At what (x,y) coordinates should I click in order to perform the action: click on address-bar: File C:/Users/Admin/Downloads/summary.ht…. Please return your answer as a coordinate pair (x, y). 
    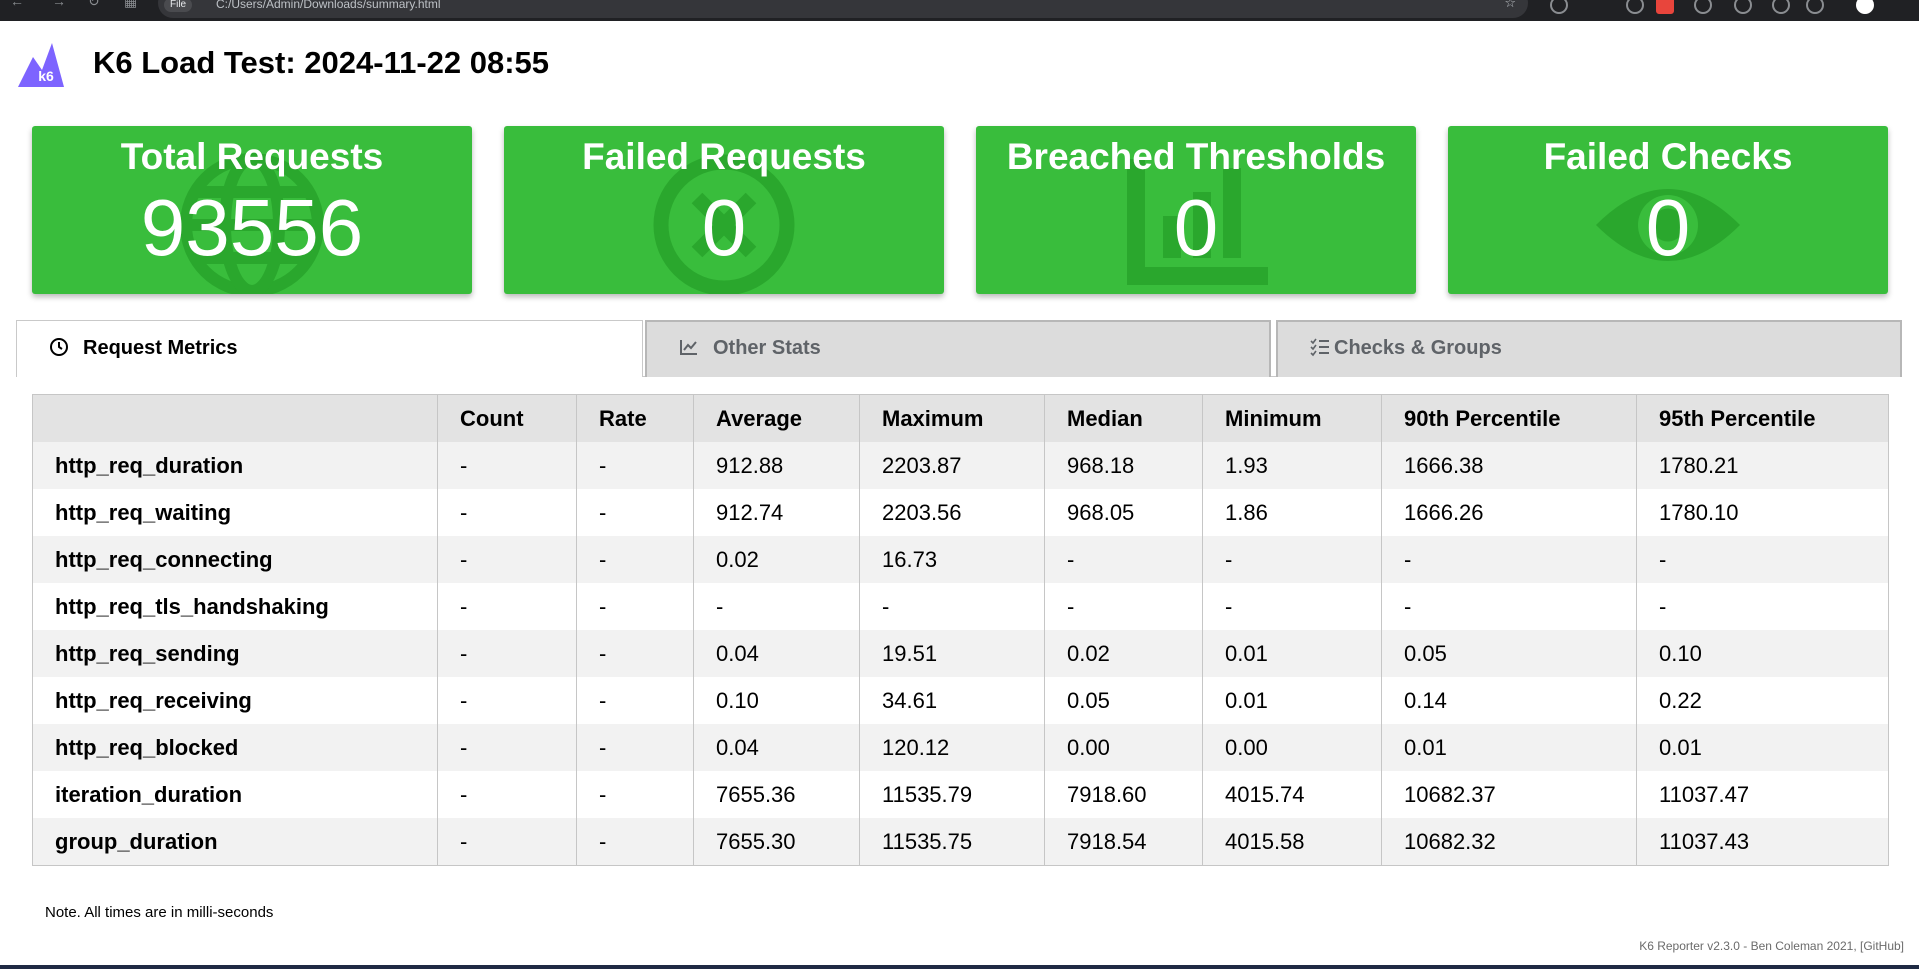
    Looking at the image, I should click on (843, 9).